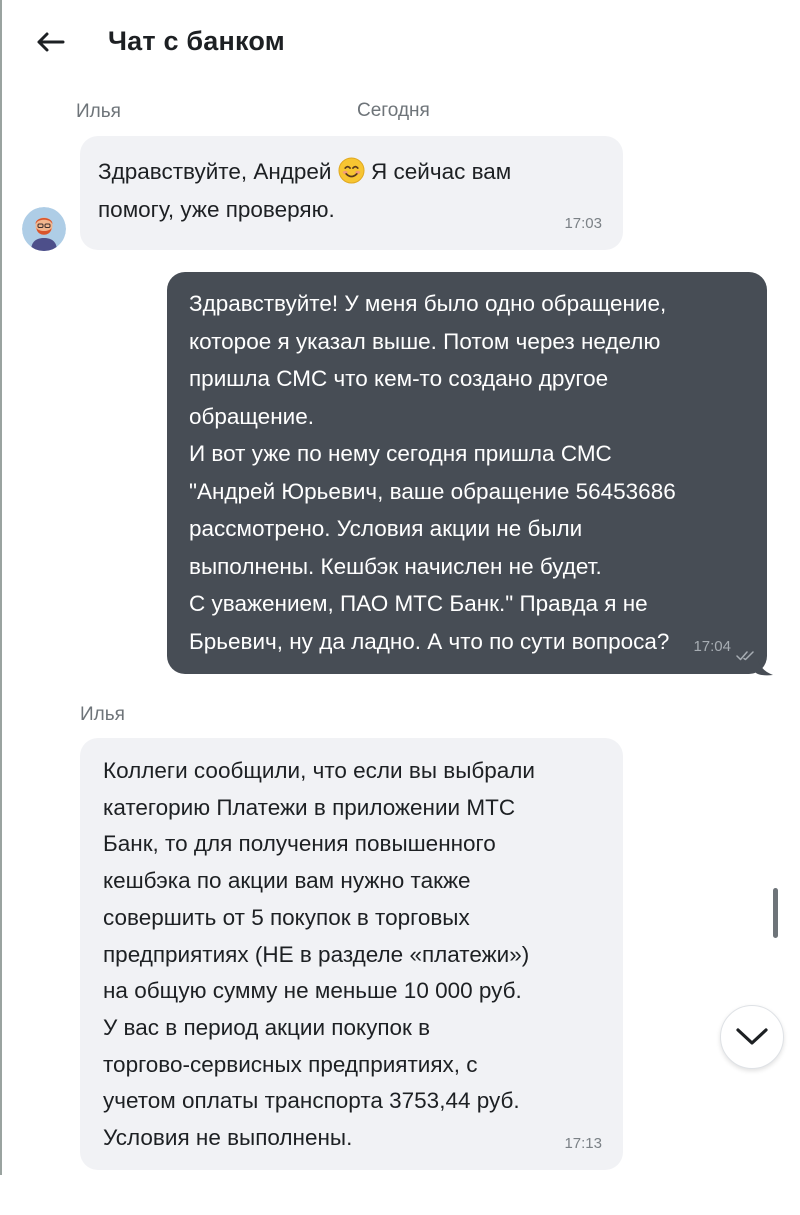 The image size is (800, 1215). What do you see at coordinates (745, 656) in the screenshot?
I see `double-check-icon` at bounding box center [745, 656].